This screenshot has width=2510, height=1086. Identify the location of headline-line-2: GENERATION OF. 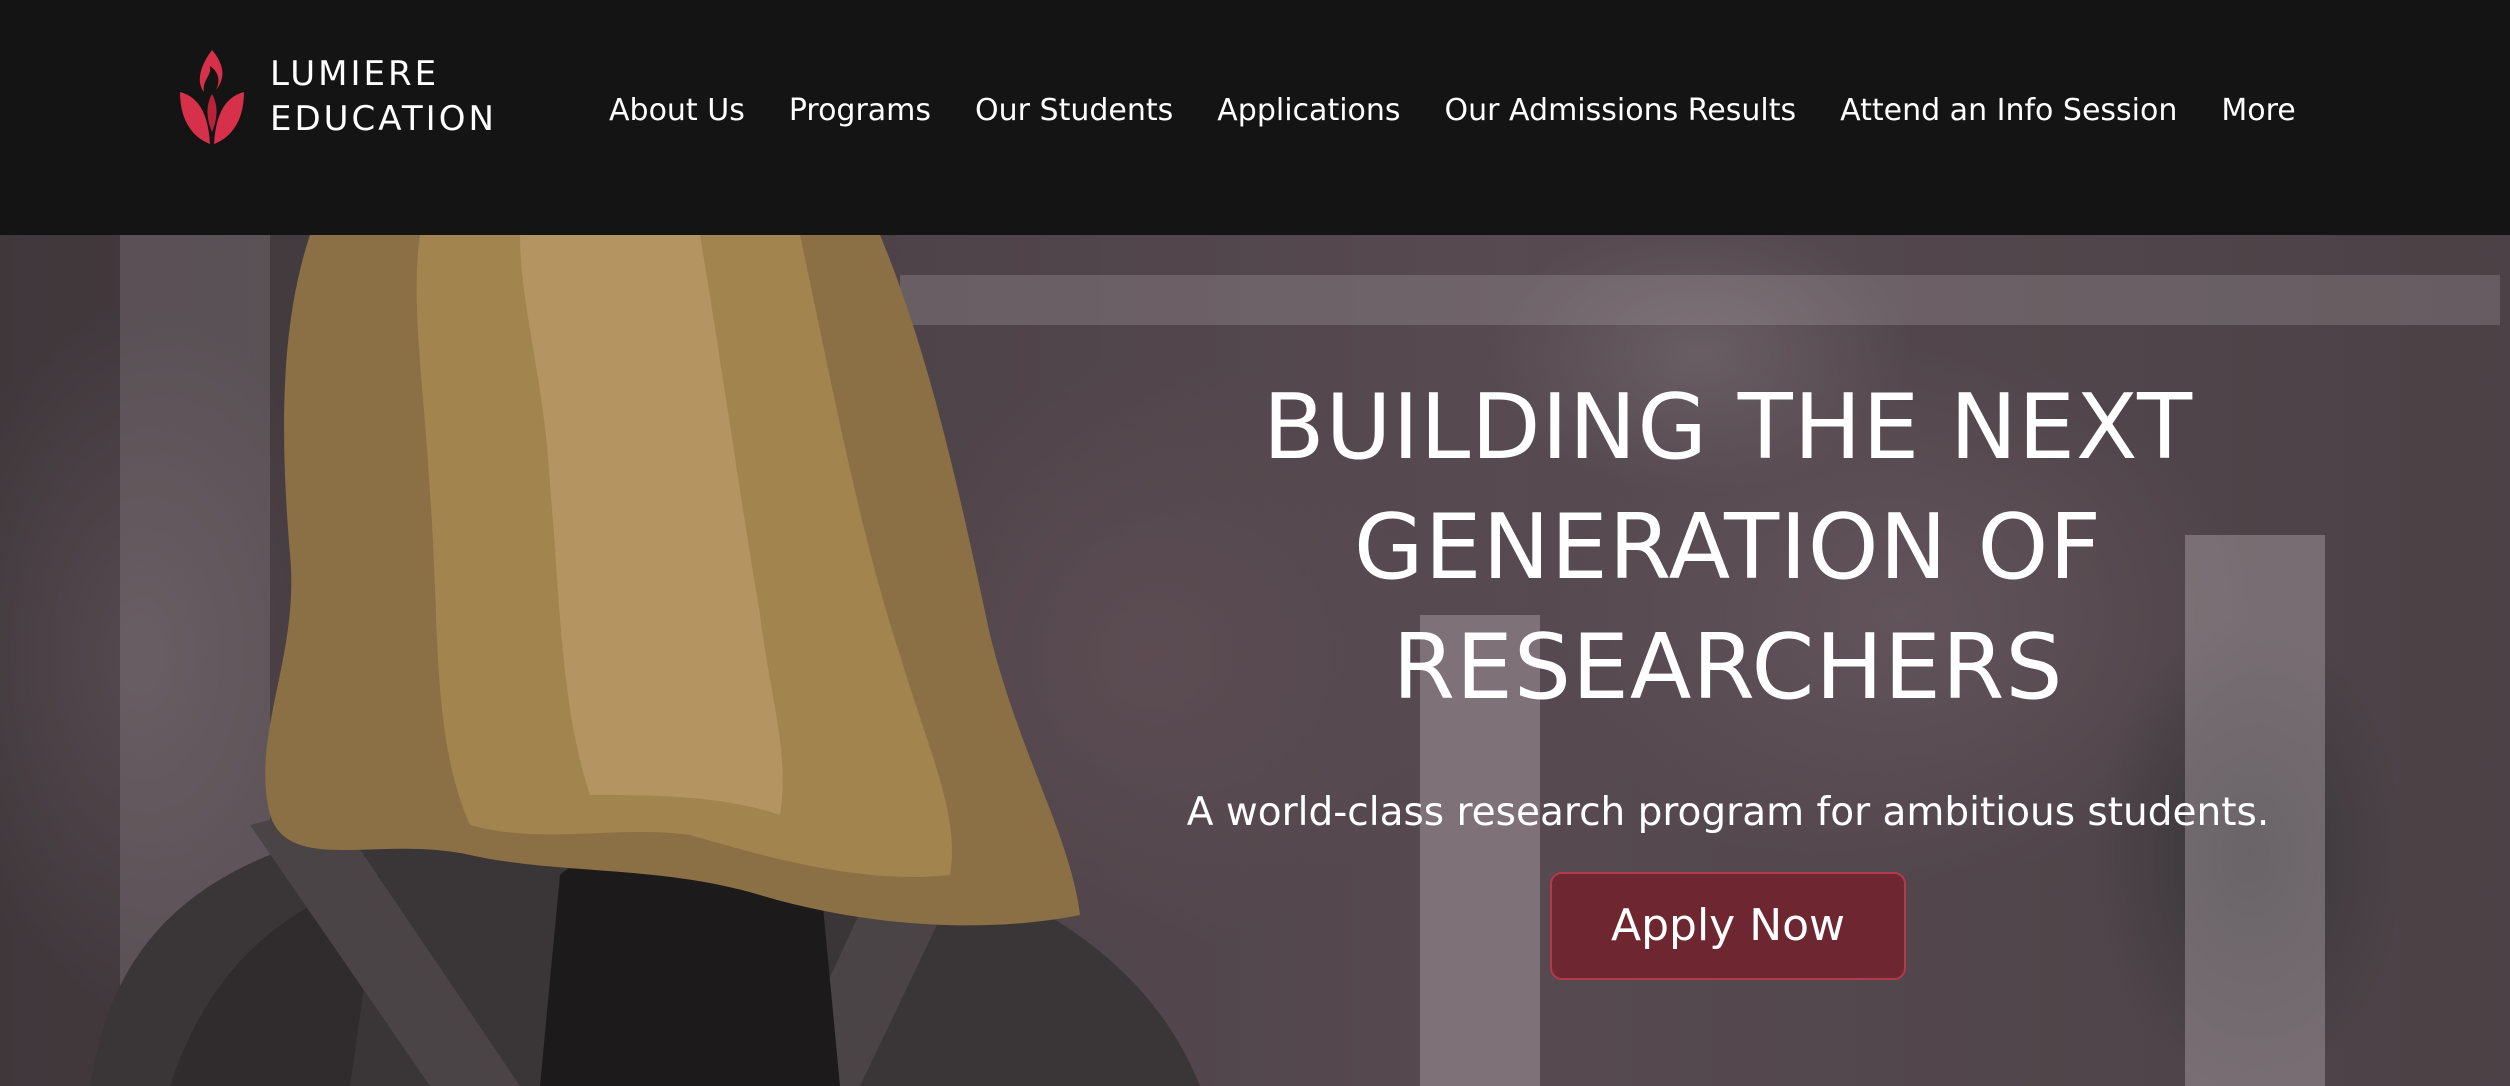
(1728, 547).